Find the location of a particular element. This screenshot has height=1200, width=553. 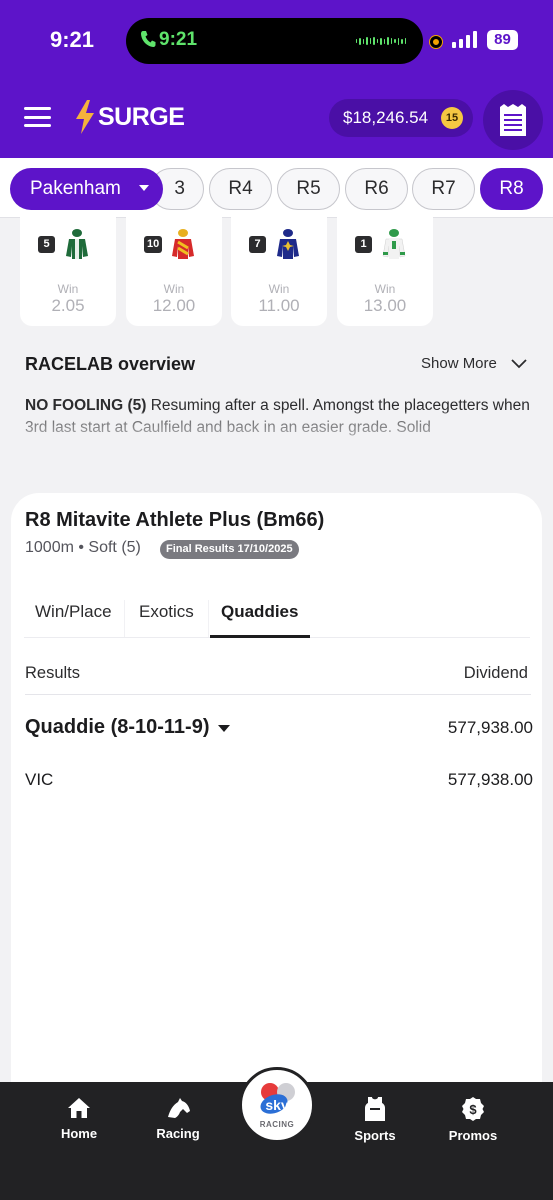

betslip-button is located at coordinates (513, 120).